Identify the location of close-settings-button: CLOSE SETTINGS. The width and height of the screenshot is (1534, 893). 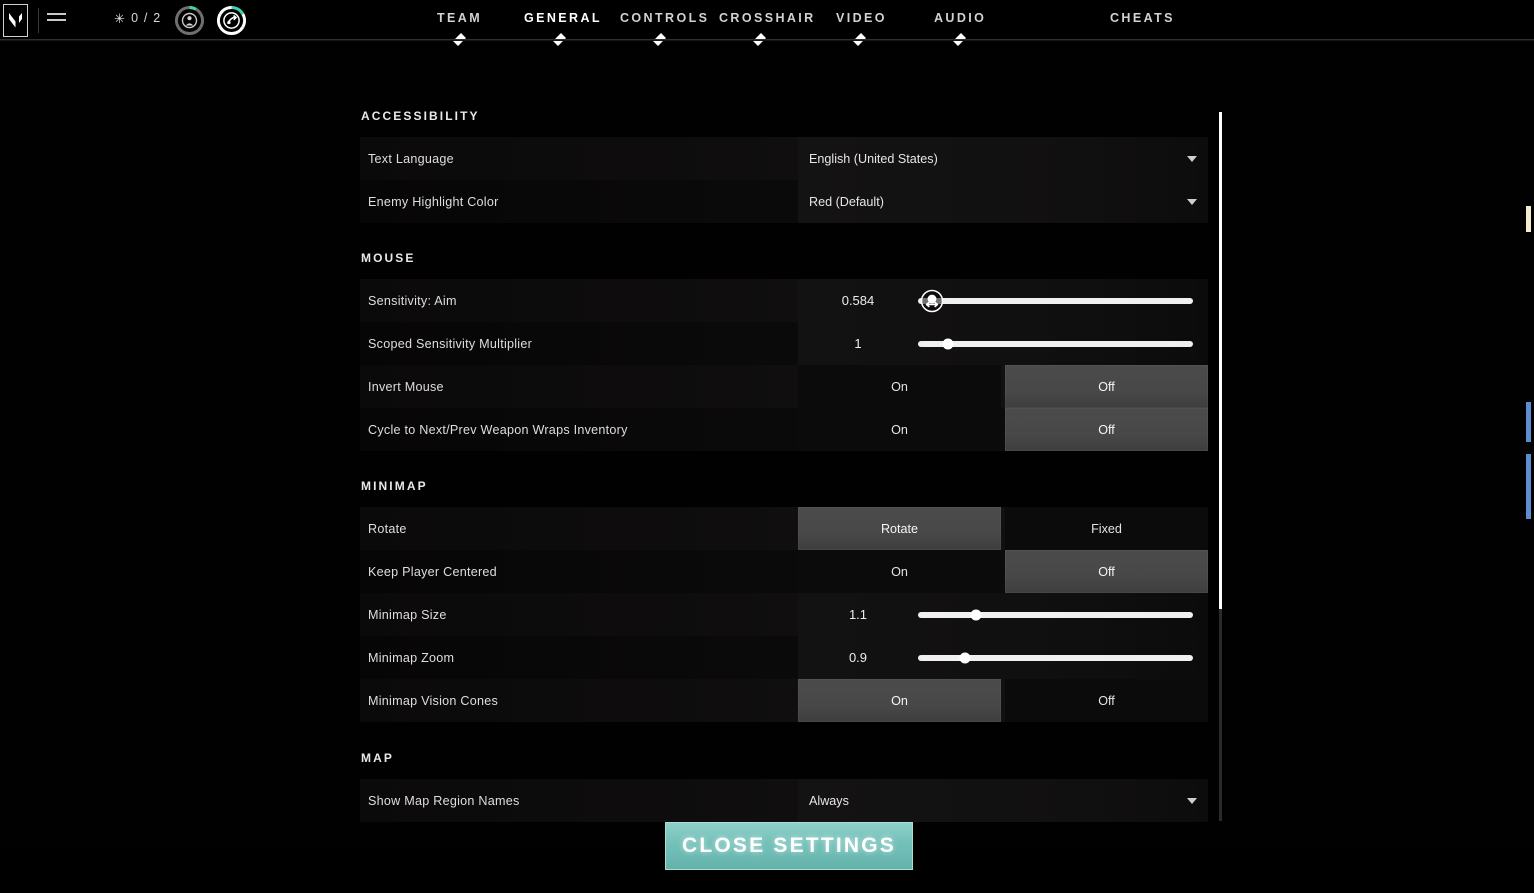
(789, 846).